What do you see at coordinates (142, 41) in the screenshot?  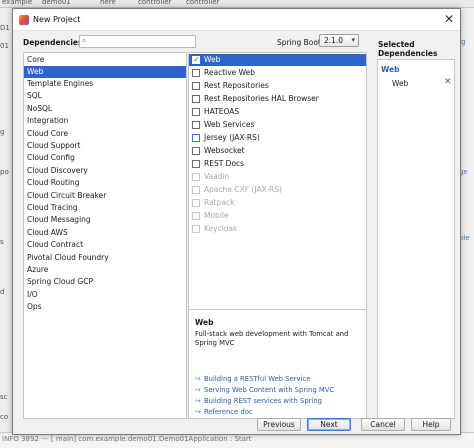 I see `search-input` at bounding box center [142, 41].